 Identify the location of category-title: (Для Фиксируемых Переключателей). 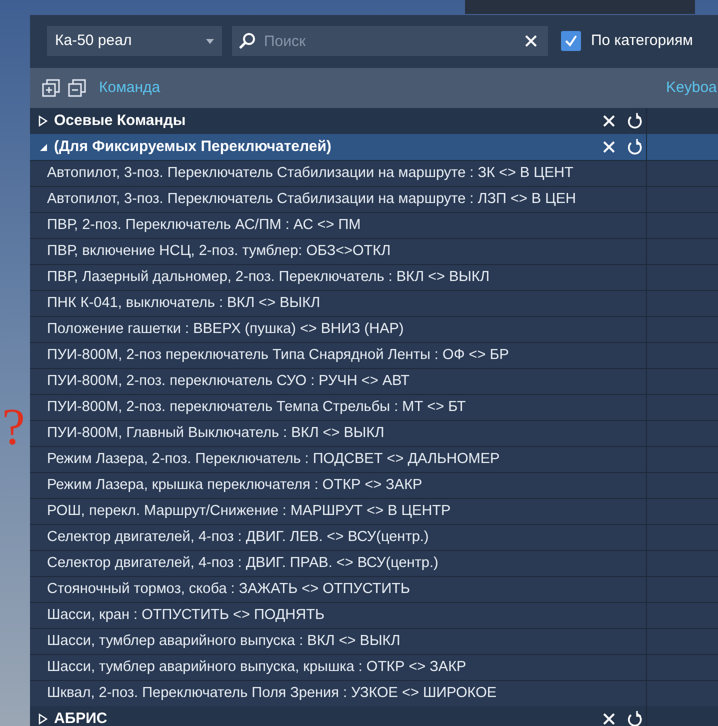
(193, 146).